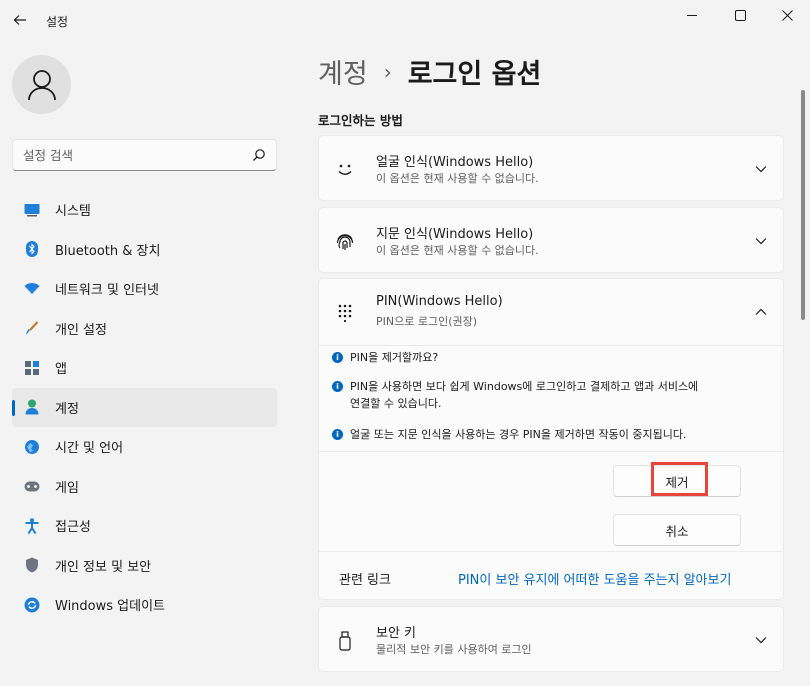 The width and height of the screenshot is (810, 686). I want to click on sidebar-item-accessibility: 접근성, so click(144, 526).